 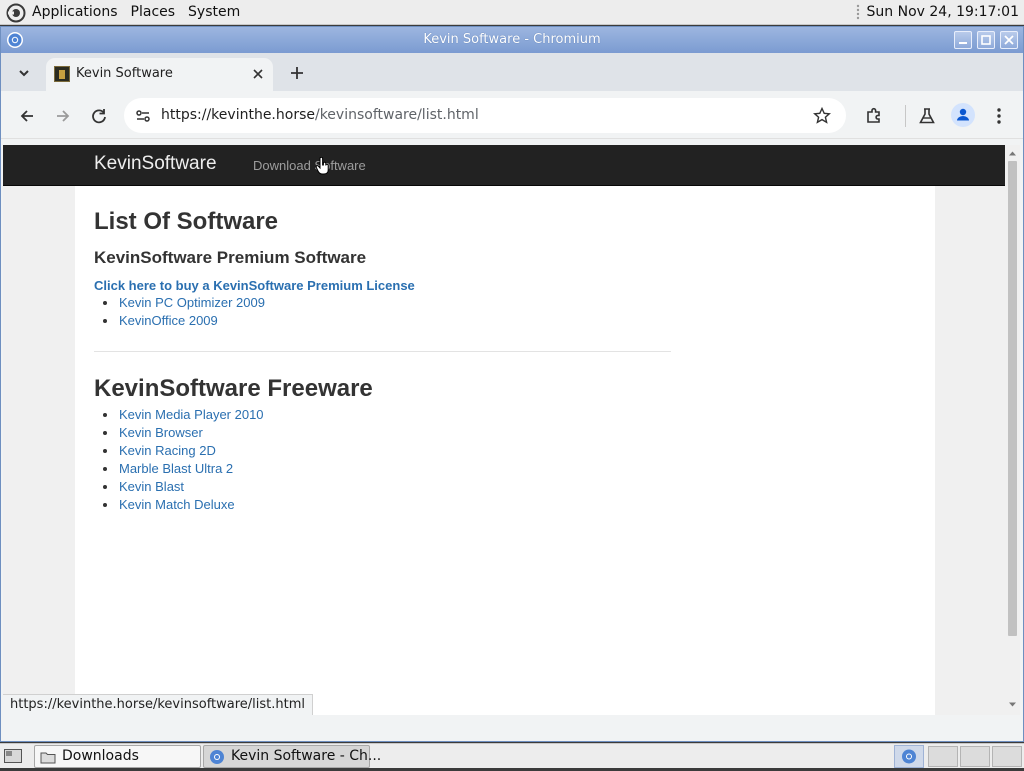 What do you see at coordinates (153, 12) in the screenshot?
I see `menu-places: Places` at bounding box center [153, 12].